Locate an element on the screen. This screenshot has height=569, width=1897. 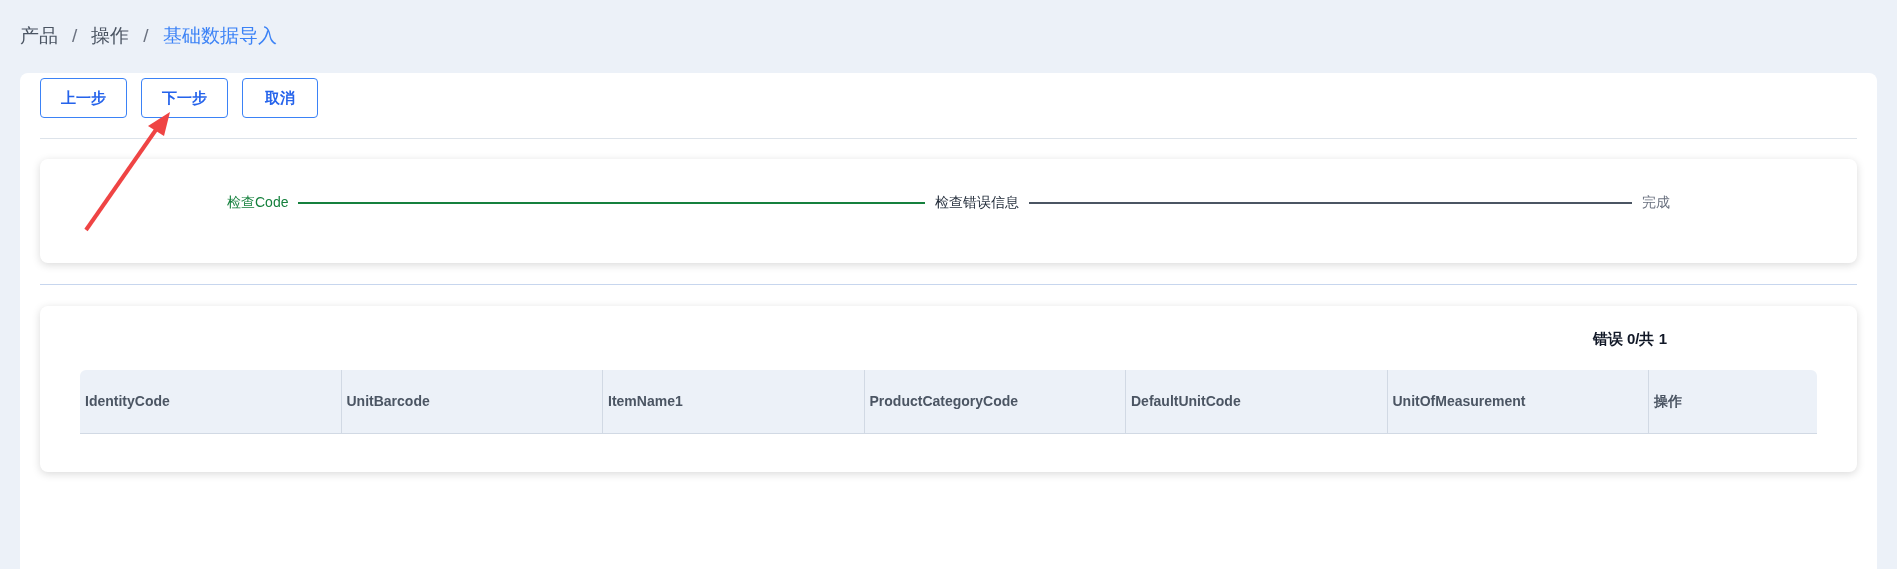
step-button: 下一步 is located at coordinates (184, 98).